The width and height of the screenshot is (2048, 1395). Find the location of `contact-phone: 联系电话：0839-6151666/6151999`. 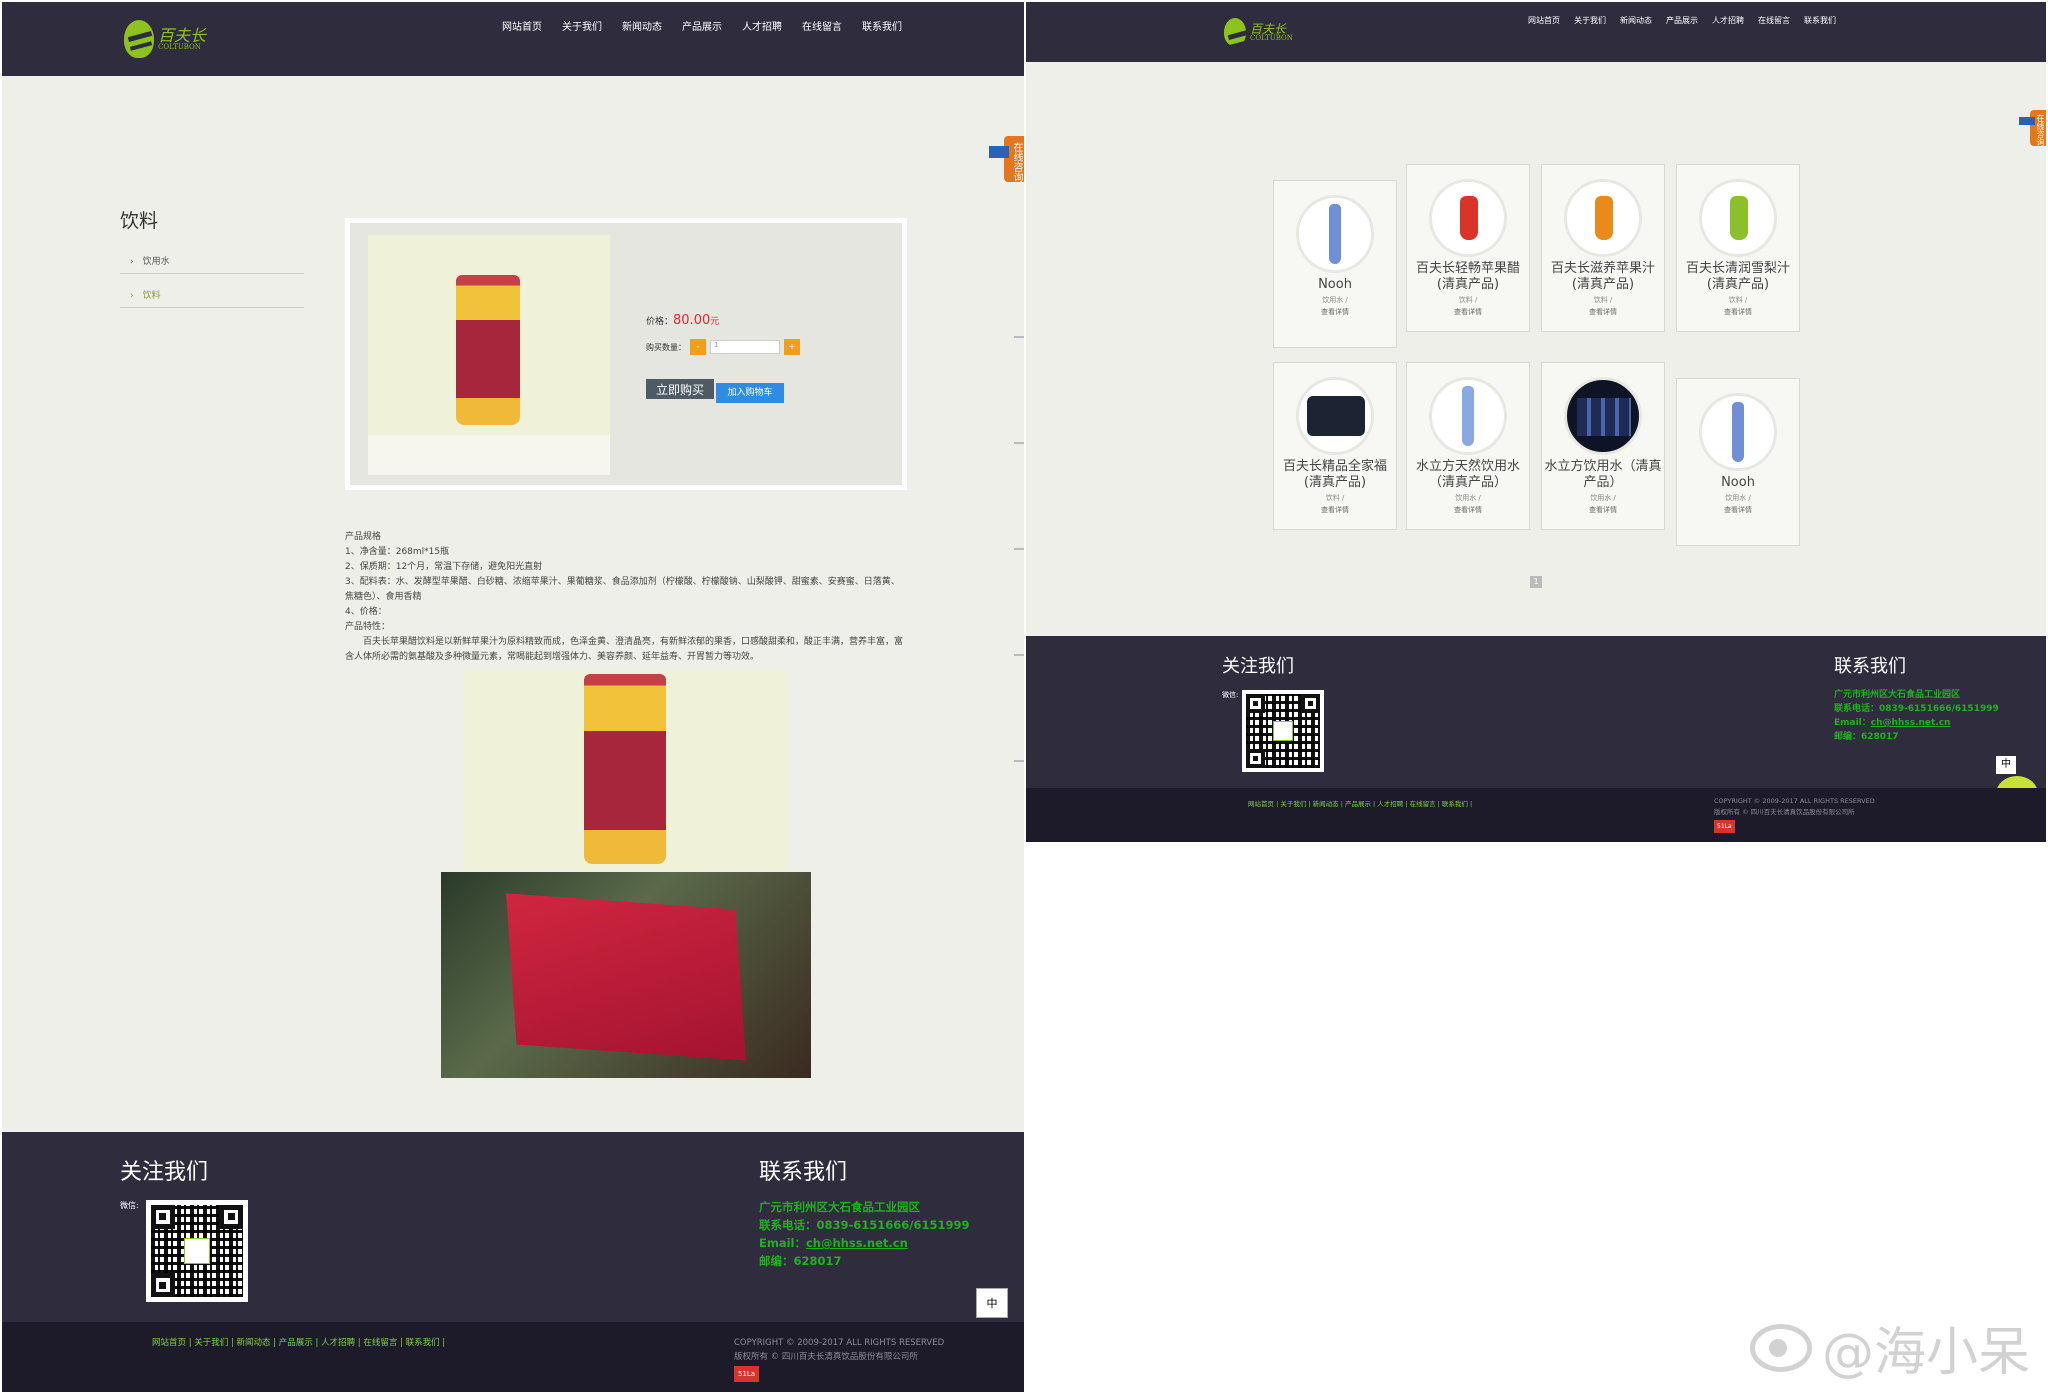

contact-phone: 联系电话：0839-6151666/6151999 is located at coordinates (864, 1225).